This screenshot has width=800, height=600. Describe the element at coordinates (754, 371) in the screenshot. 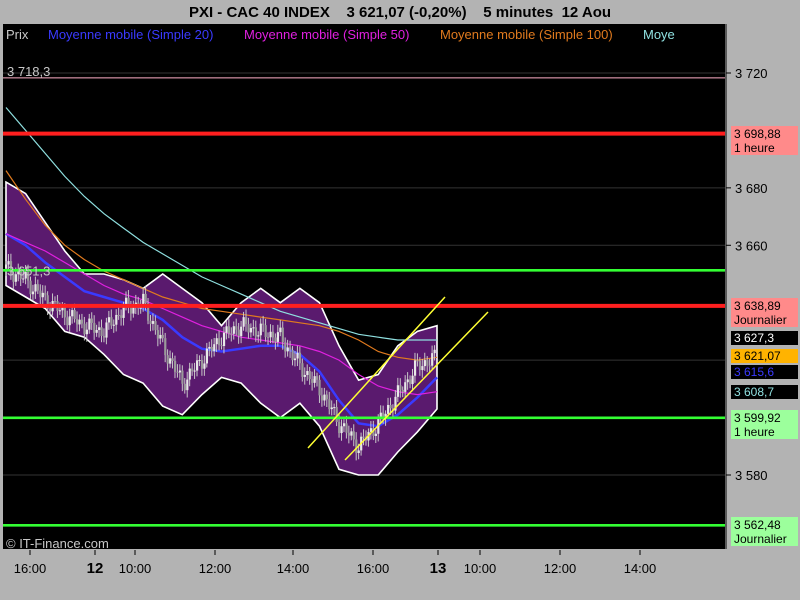

I see `price-tag-value: 3 615,6` at that location.